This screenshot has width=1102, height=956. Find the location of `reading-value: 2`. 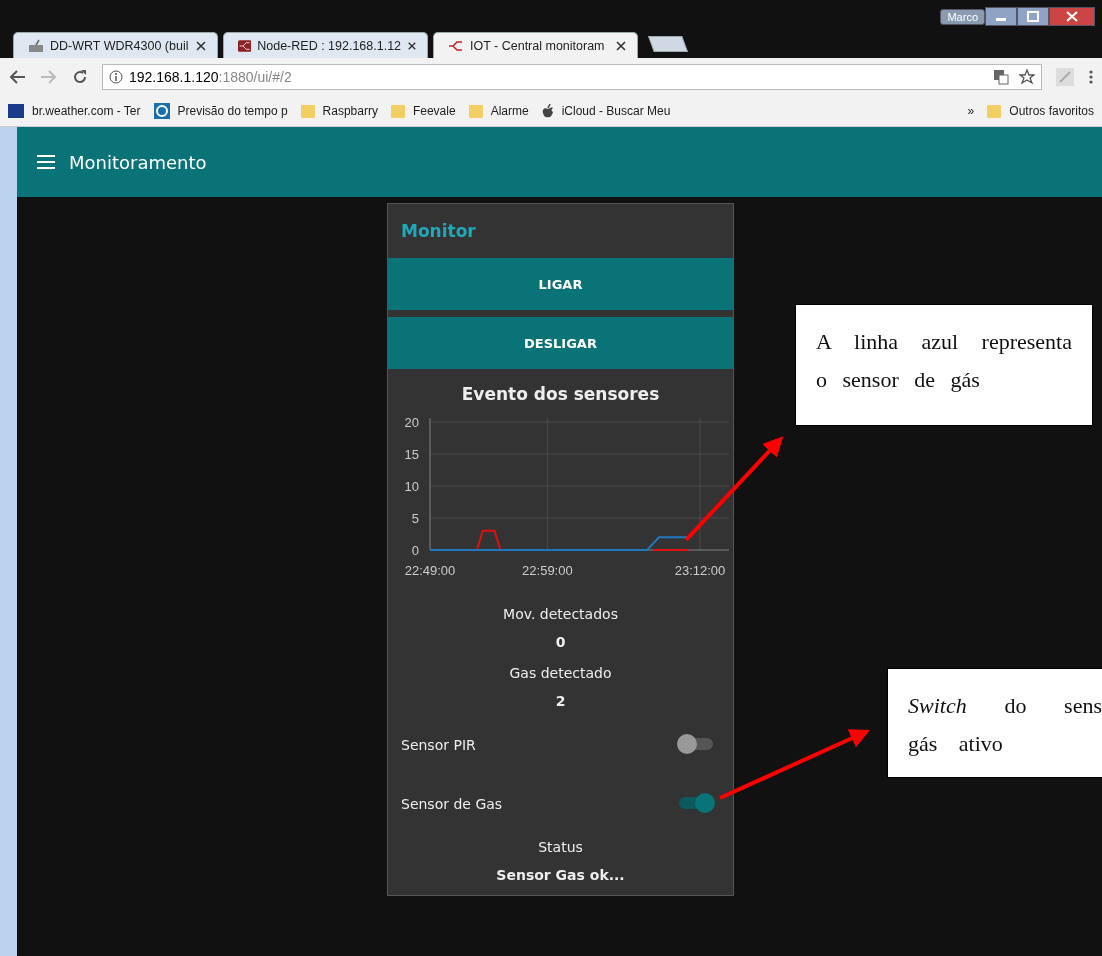

reading-value: 2 is located at coordinates (560, 701).